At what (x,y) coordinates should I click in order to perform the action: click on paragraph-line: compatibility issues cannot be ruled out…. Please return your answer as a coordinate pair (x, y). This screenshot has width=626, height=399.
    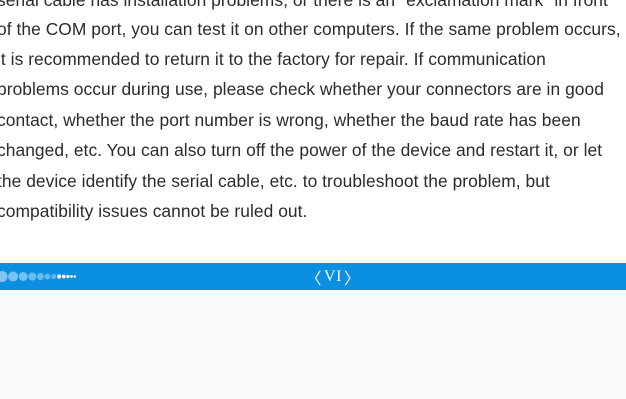
    Looking at the image, I should click on (154, 211).